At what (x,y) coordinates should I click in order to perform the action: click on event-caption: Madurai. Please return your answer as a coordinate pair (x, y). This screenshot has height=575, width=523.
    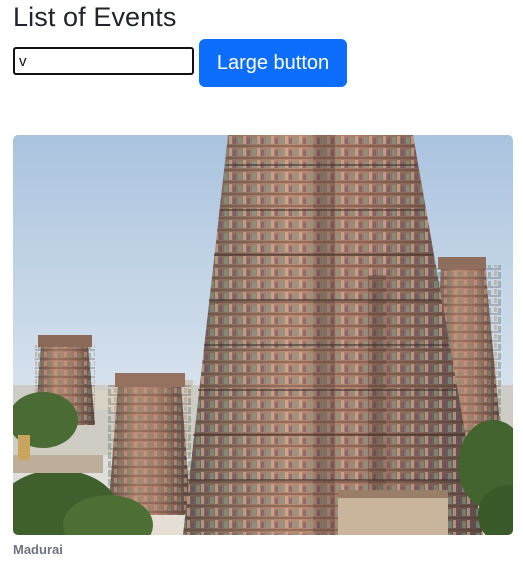
    Looking at the image, I should click on (38, 549).